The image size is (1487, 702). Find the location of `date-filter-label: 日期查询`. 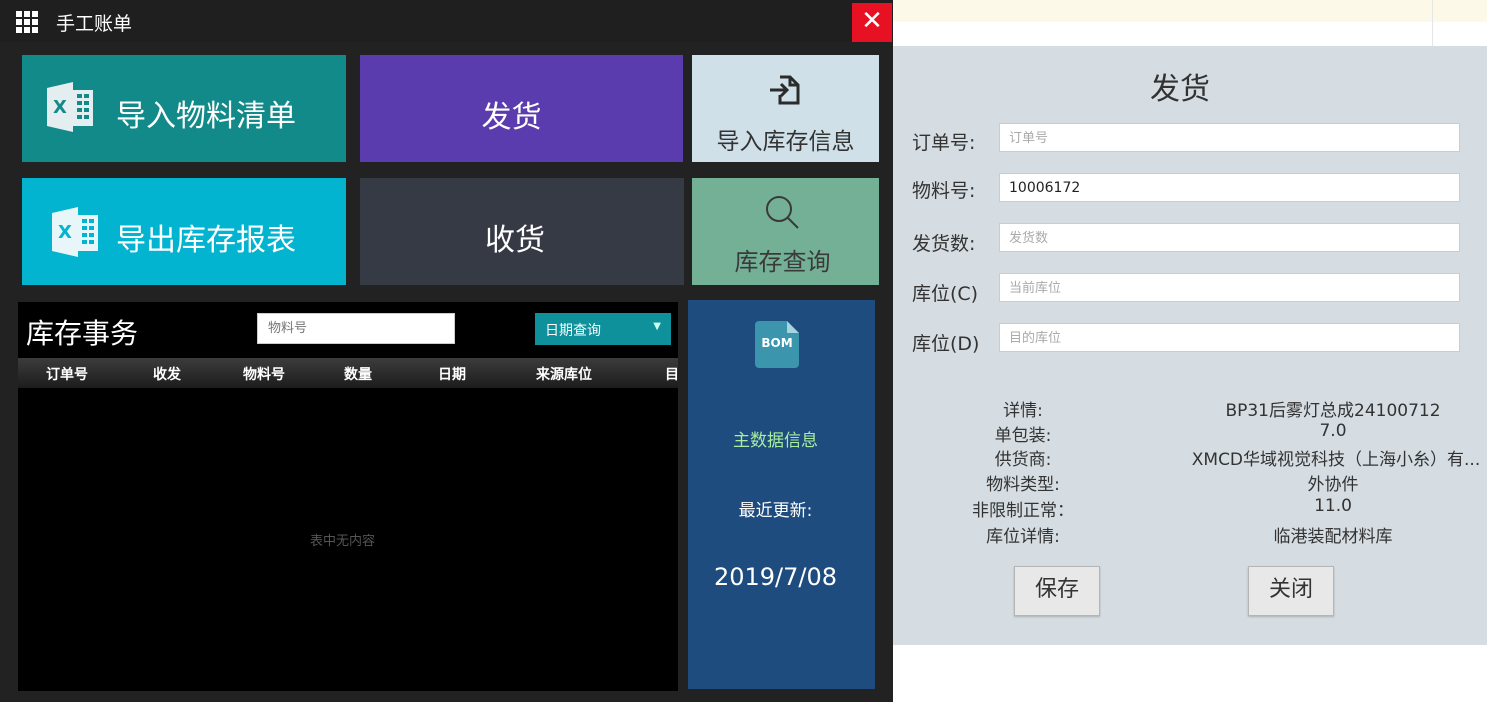

date-filter-label: 日期查询 is located at coordinates (573, 331).